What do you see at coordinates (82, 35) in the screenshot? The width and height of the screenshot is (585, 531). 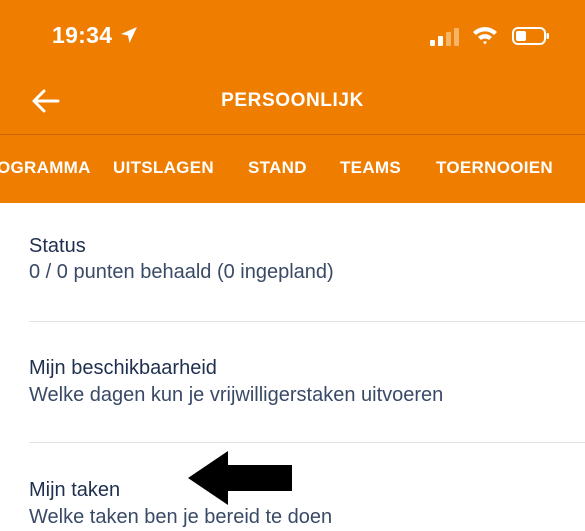 I see `status-time: 19:34` at bounding box center [82, 35].